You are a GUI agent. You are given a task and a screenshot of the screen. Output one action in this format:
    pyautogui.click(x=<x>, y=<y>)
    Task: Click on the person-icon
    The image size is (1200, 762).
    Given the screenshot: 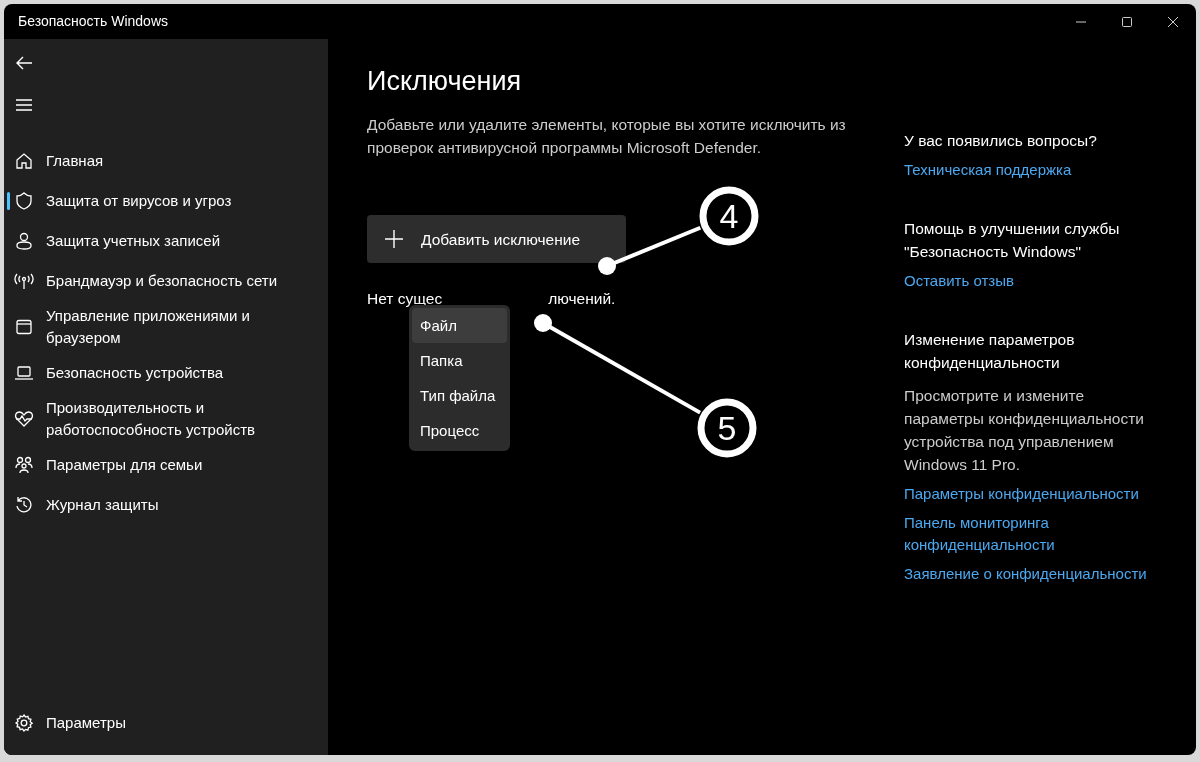 What is the action you would take?
    pyautogui.click(x=24, y=241)
    